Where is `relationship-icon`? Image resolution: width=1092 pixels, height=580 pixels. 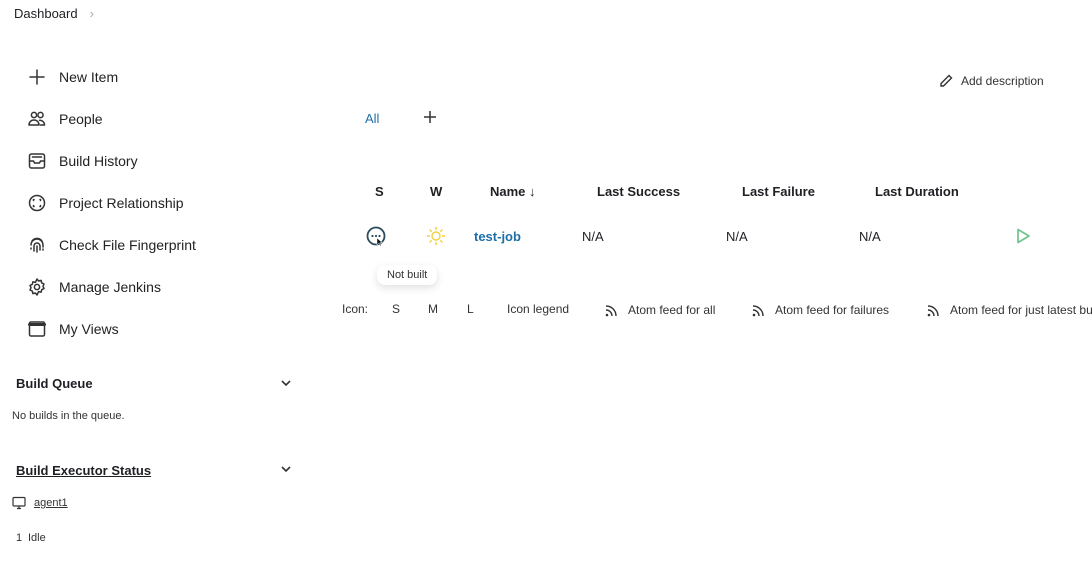
relationship-icon is located at coordinates (37, 203).